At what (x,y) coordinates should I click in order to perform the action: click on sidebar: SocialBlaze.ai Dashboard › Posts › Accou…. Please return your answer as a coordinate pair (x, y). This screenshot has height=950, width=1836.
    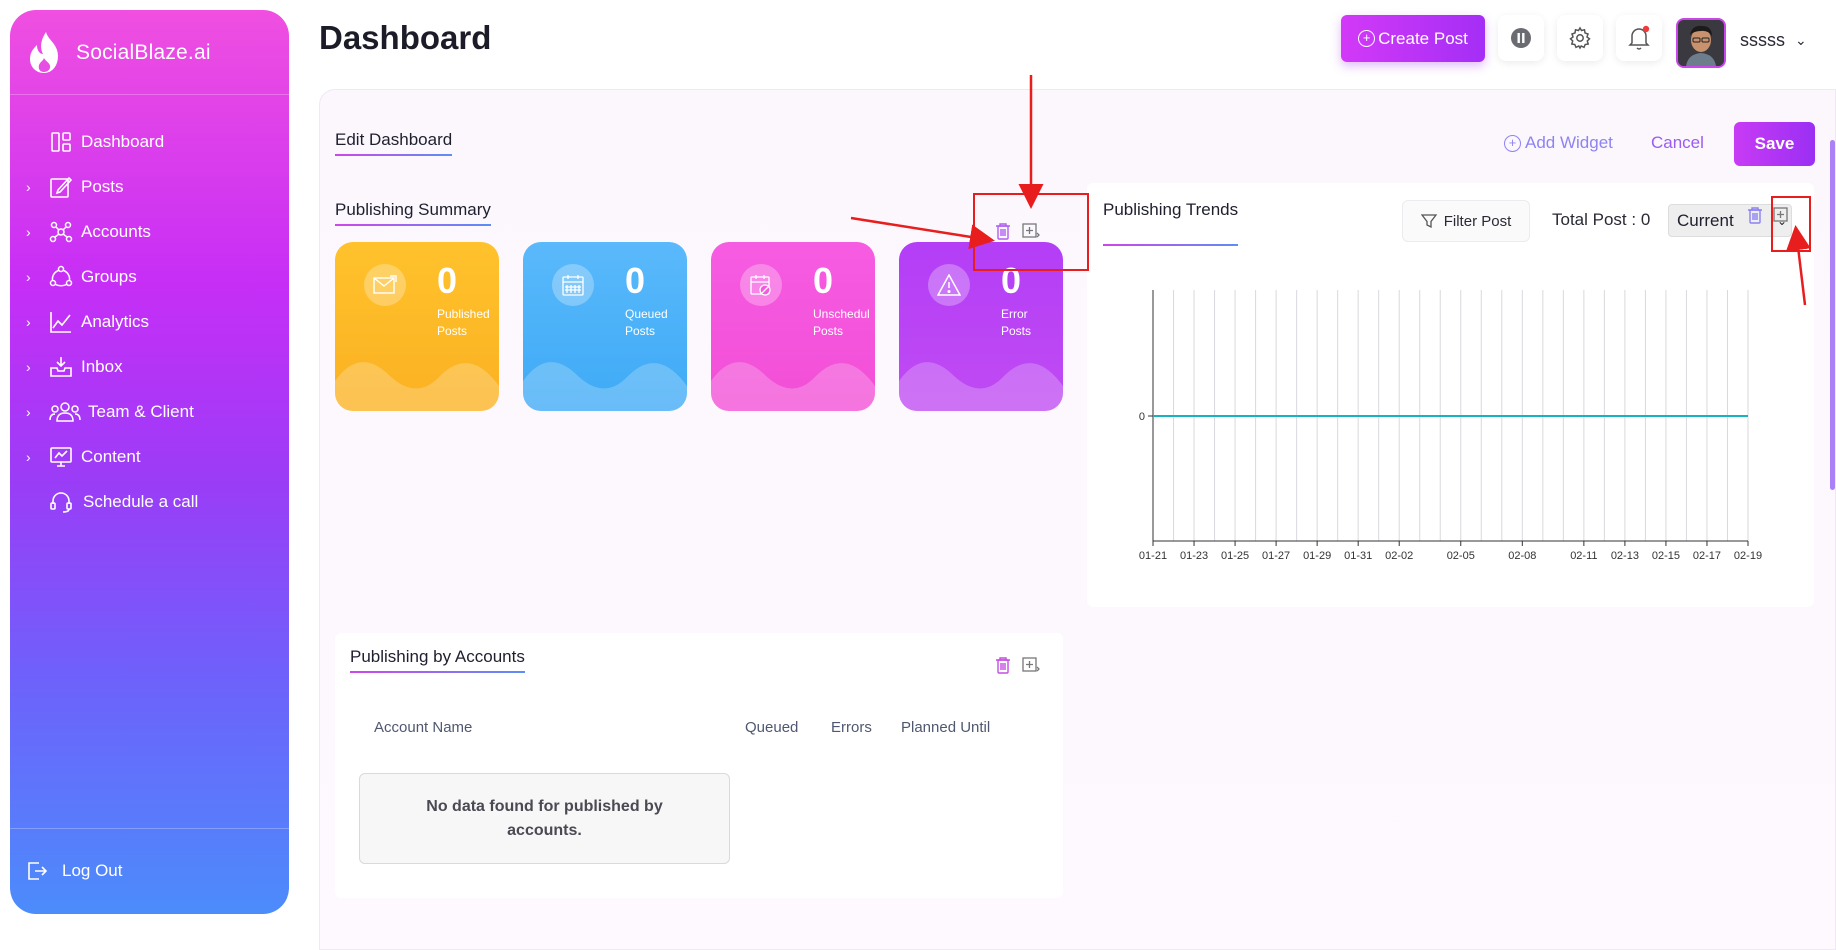
    Looking at the image, I should click on (149, 462).